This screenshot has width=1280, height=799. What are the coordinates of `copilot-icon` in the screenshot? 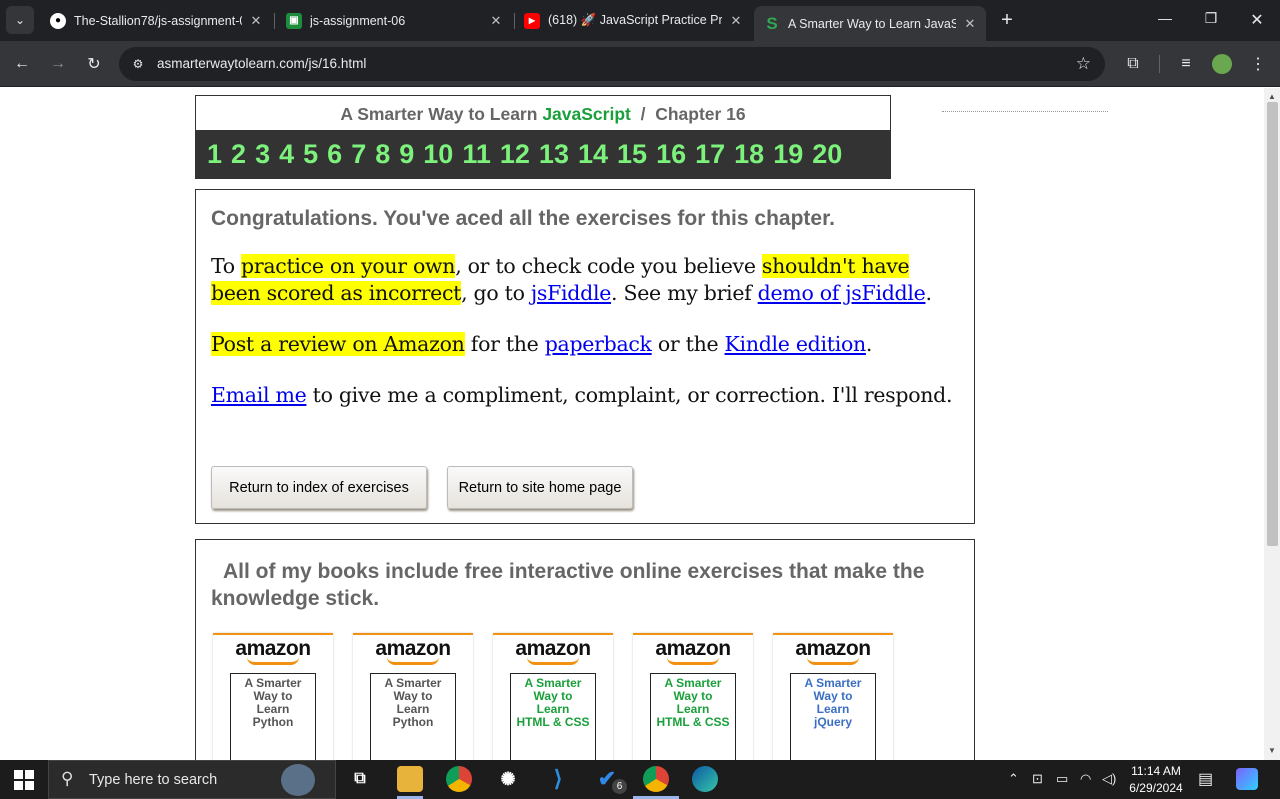 It's located at (1247, 779).